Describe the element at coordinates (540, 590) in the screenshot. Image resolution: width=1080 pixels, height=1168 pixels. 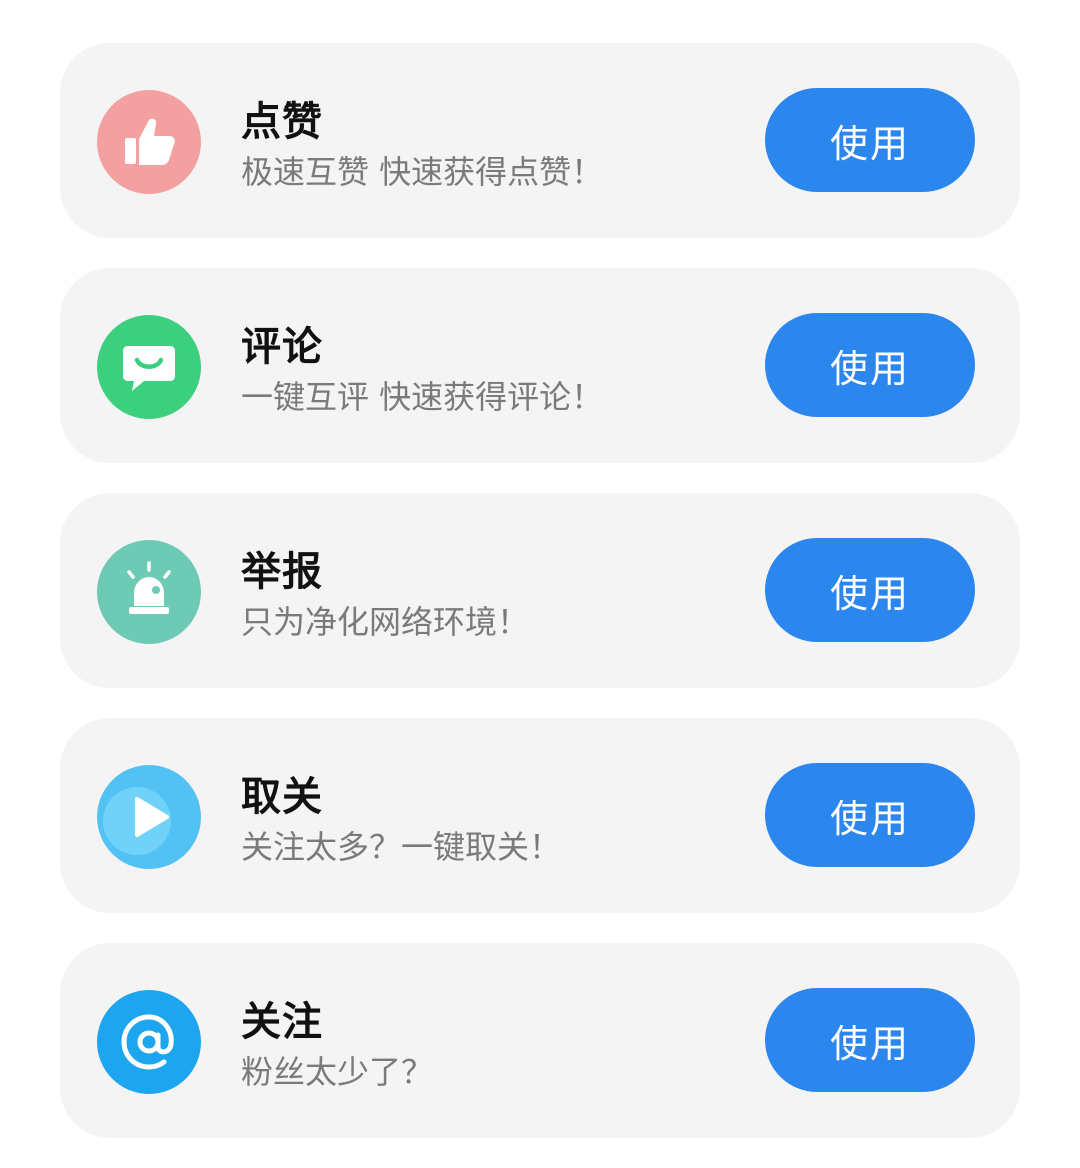
I see `feature-card-report: 举报 只为净化网络环境！ 使用` at that location.